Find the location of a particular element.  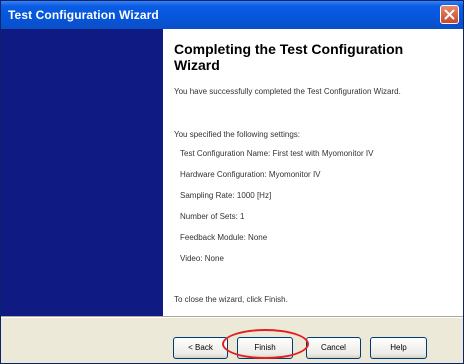

settings-label: You specified the following settings: is located at coordinates (237, 134).